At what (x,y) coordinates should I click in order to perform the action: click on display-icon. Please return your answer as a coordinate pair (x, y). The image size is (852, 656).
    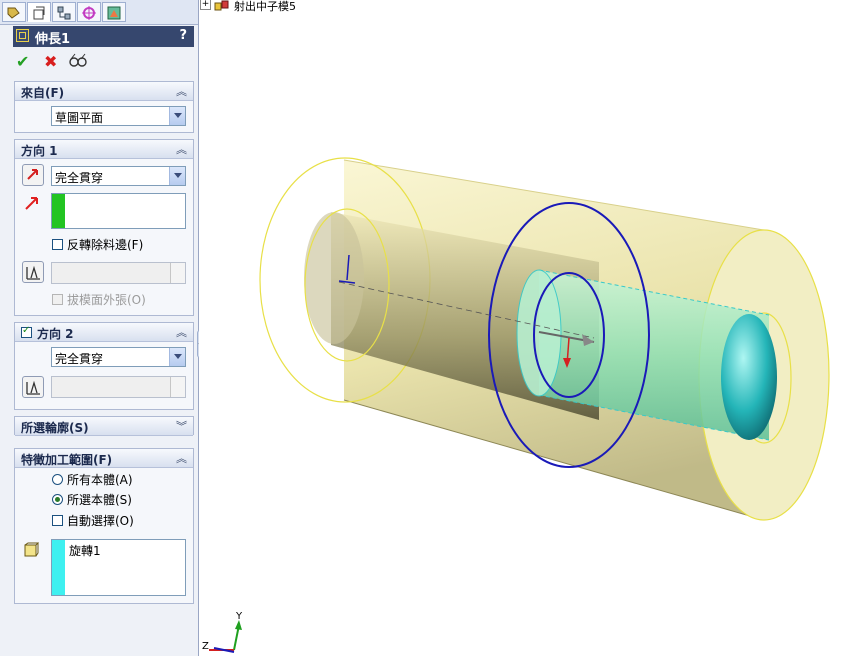
    Looking at the image, I should click on (114, 13).